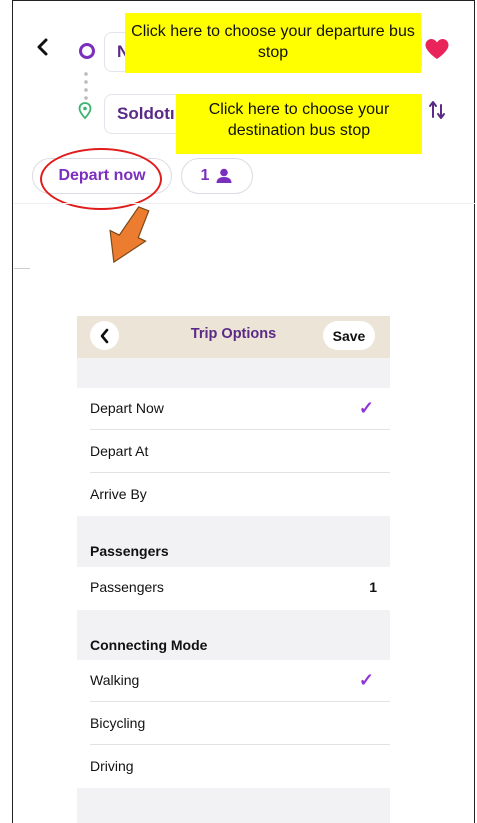 This screenshot has width=477, height=823. Describe the element at coordinates (135, 252) in the screenshot. I see `pointer-arrow` at that location.